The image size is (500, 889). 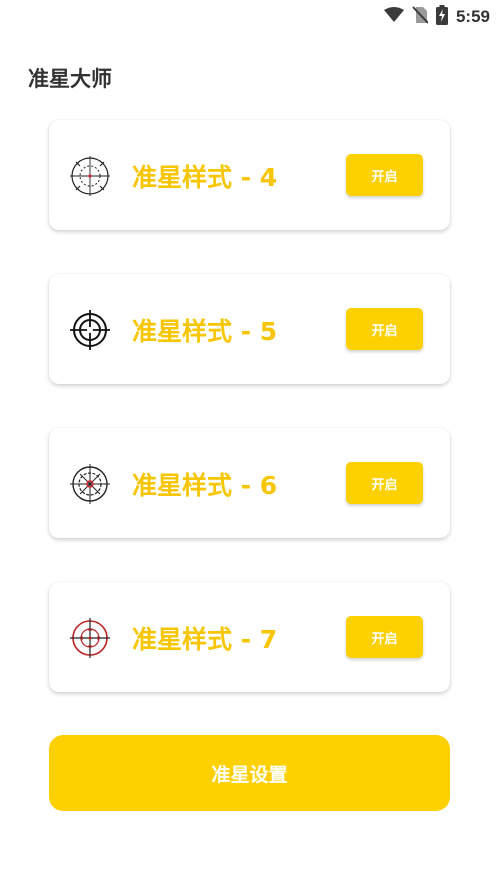 I want to click on crosshair-label: 准星样式 - 6, so click(x=205, y=485).